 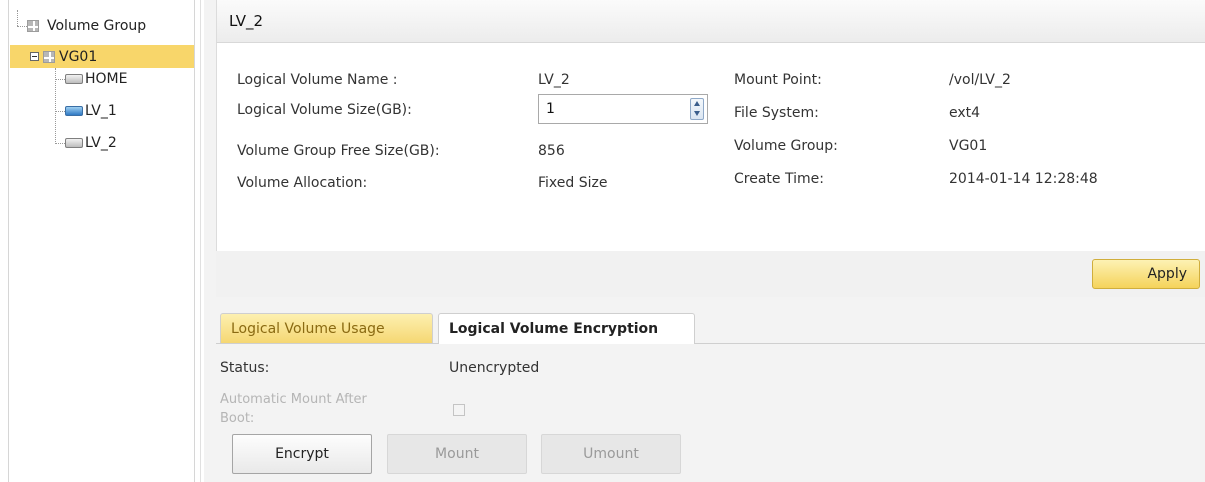 I want to click on vg-free-label: Volume Group Free Size(GB):, so click(x=338, y=151).